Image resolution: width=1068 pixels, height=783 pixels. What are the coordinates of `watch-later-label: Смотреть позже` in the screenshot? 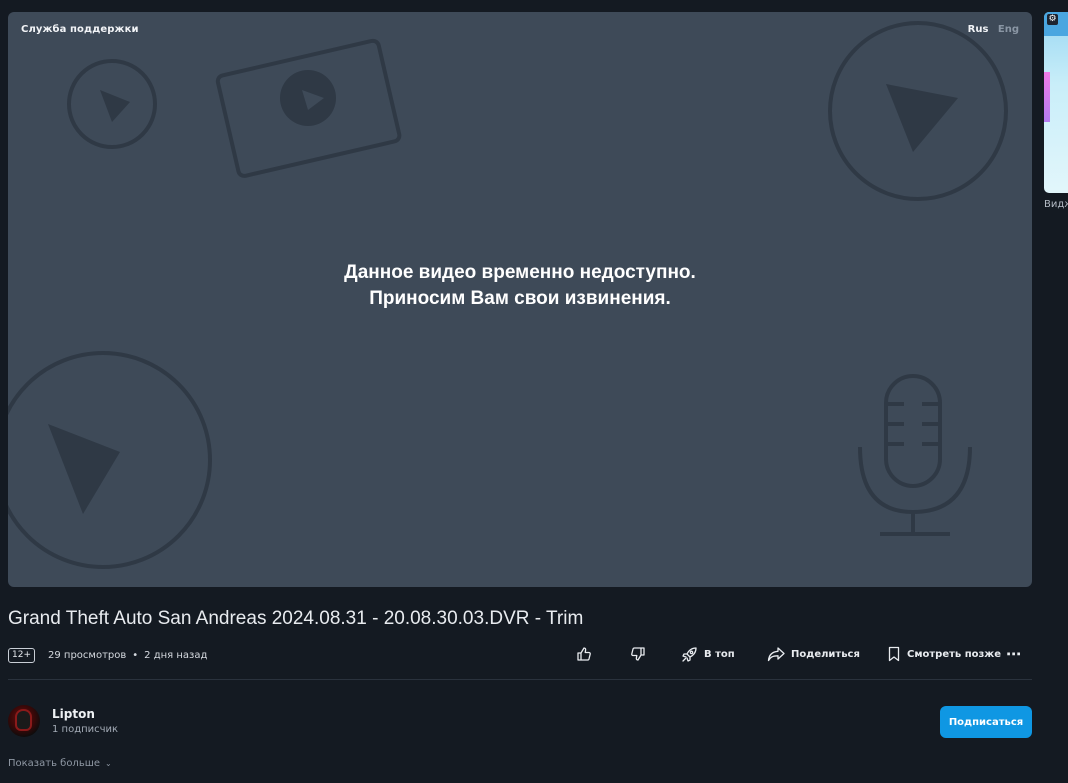 It's located at (954, 654).